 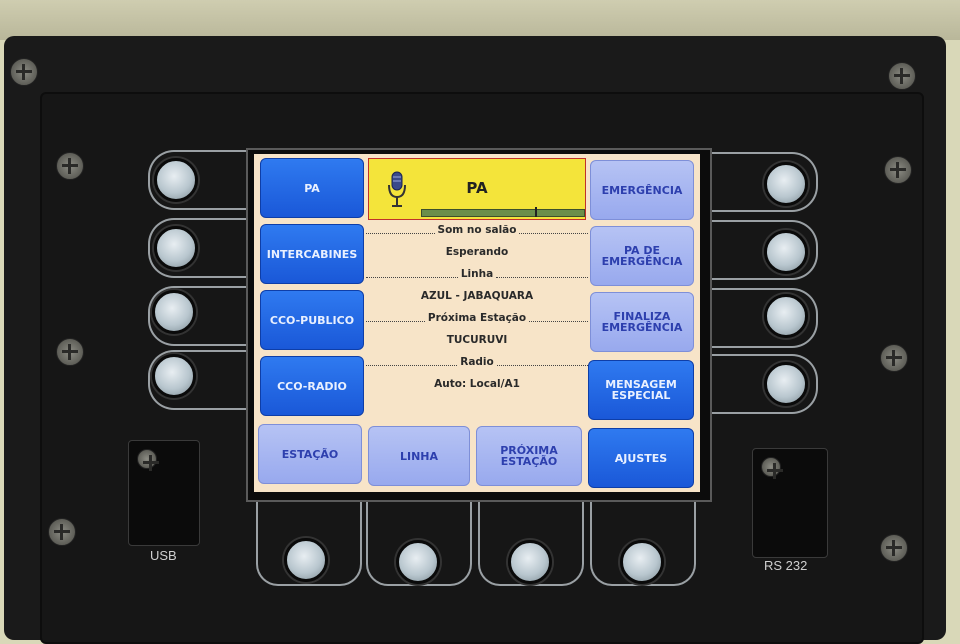 I want to click on pa-emergencia-button: PA DE EMERGÊNCIA, so click(x=642, y=256).